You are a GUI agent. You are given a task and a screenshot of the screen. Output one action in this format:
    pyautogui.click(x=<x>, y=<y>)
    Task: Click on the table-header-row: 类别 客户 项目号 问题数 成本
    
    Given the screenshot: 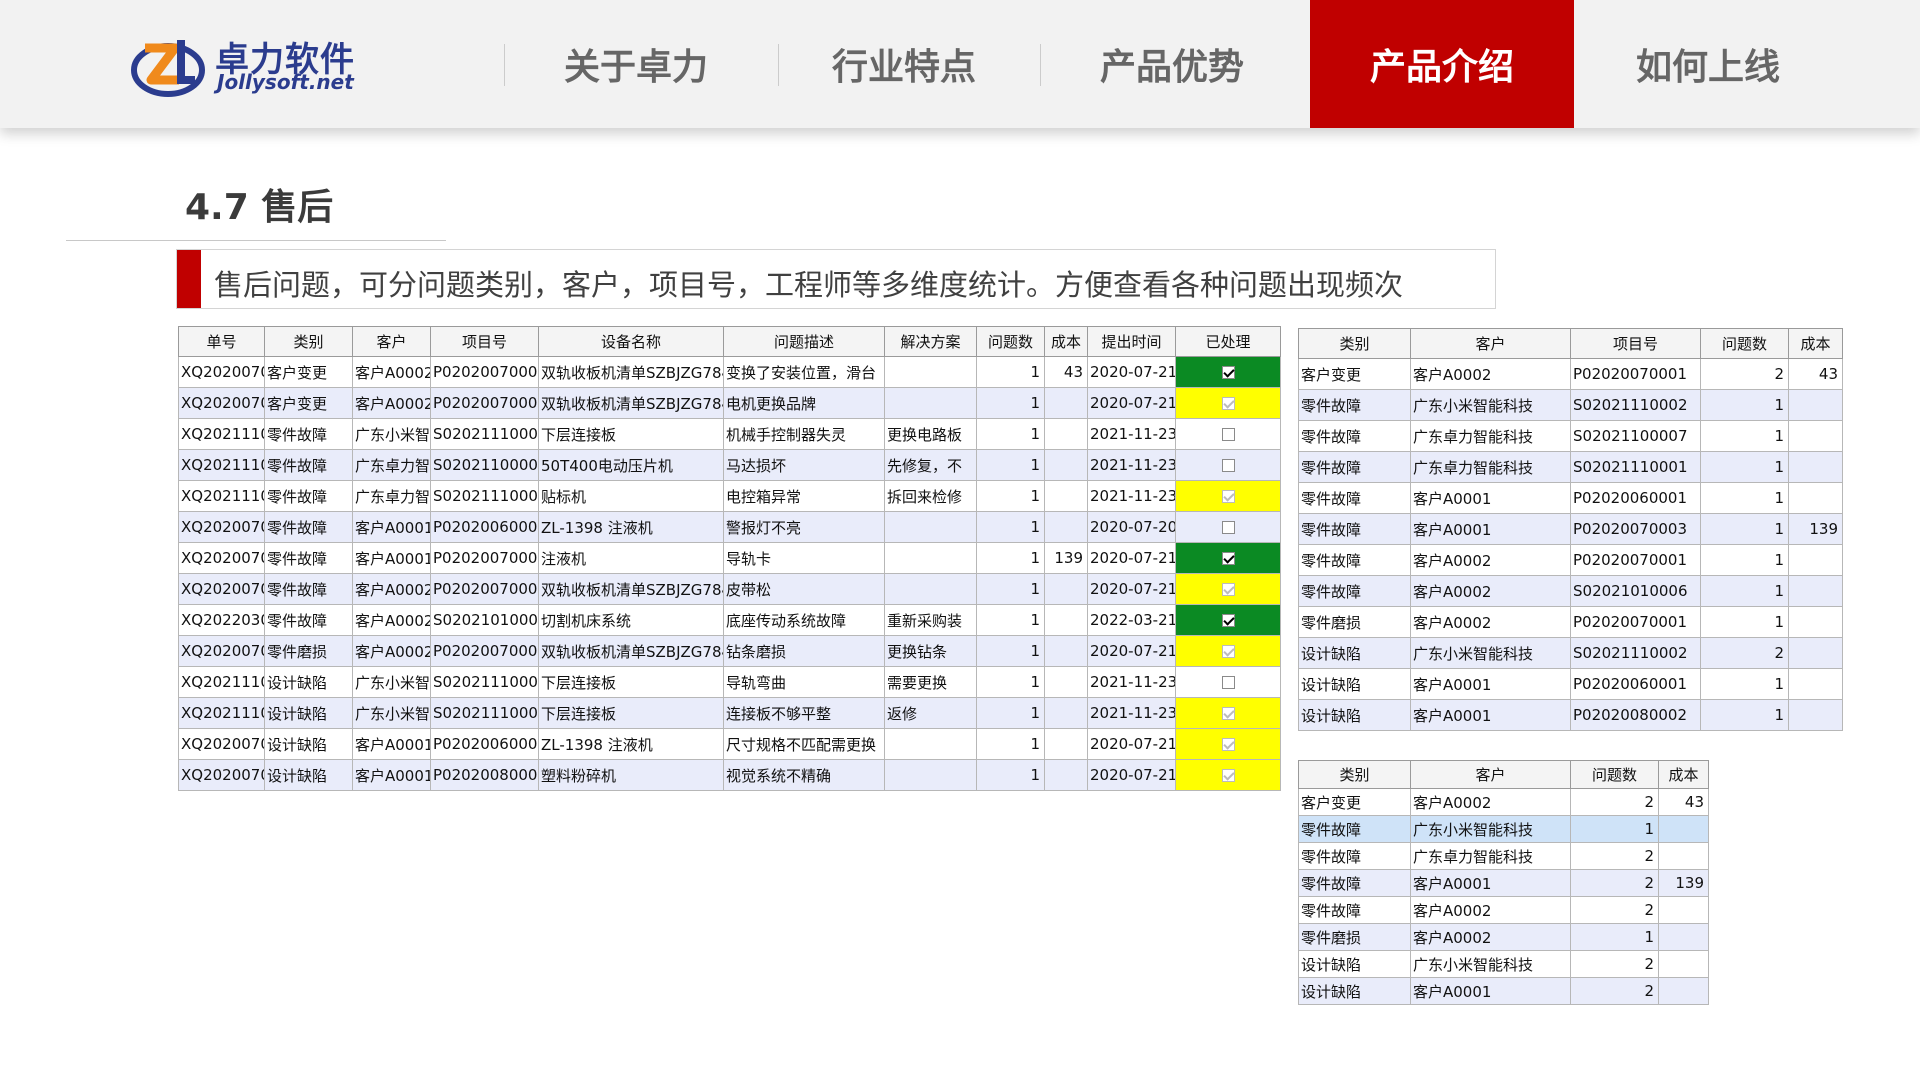 What is the action you would take?
    pyautogui.click(x=1570, y=343)
    